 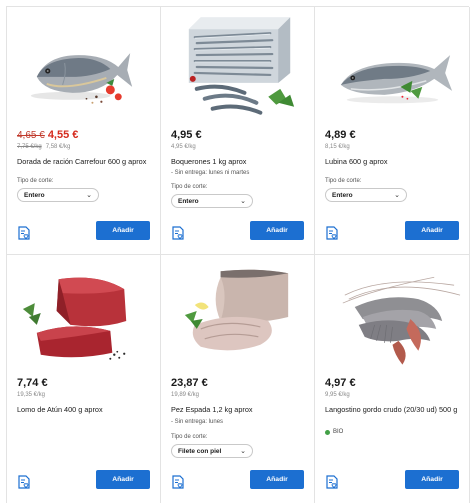 I want to click on unit-price-row: 19,89 €/kg, so click(x=185, y=395).